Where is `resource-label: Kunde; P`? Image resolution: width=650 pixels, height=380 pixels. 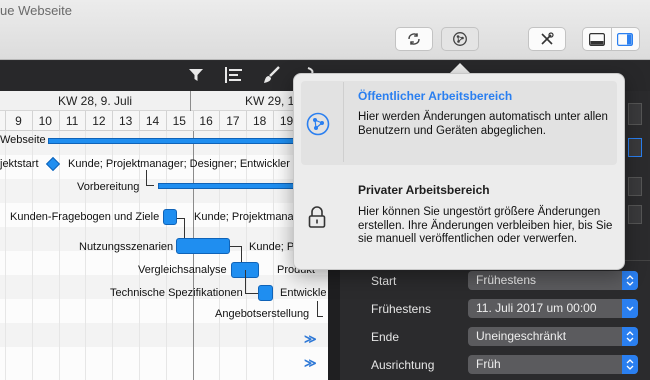 resource-label: Kunde; P is located at coordinates (272, 247).